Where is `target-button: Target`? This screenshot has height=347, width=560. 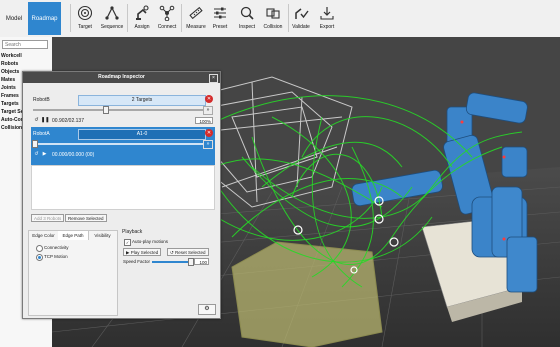 target-button: Target is located at coordinates (85, 19).